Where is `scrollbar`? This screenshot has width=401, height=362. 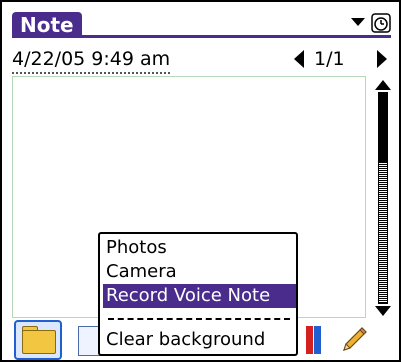 scrollbar is located at coordinates (383, 198).